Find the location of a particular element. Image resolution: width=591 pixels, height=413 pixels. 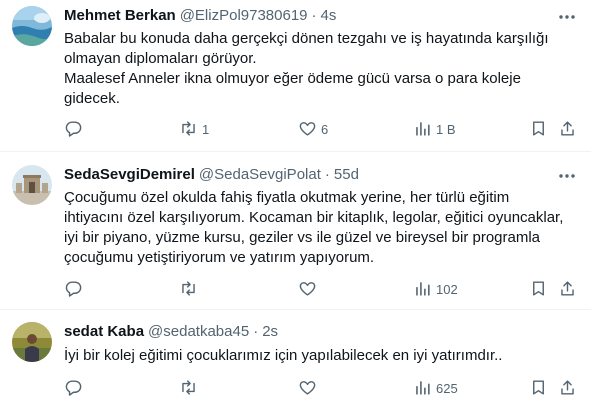

timestamp: 4s is located at coordinates (329, 15).